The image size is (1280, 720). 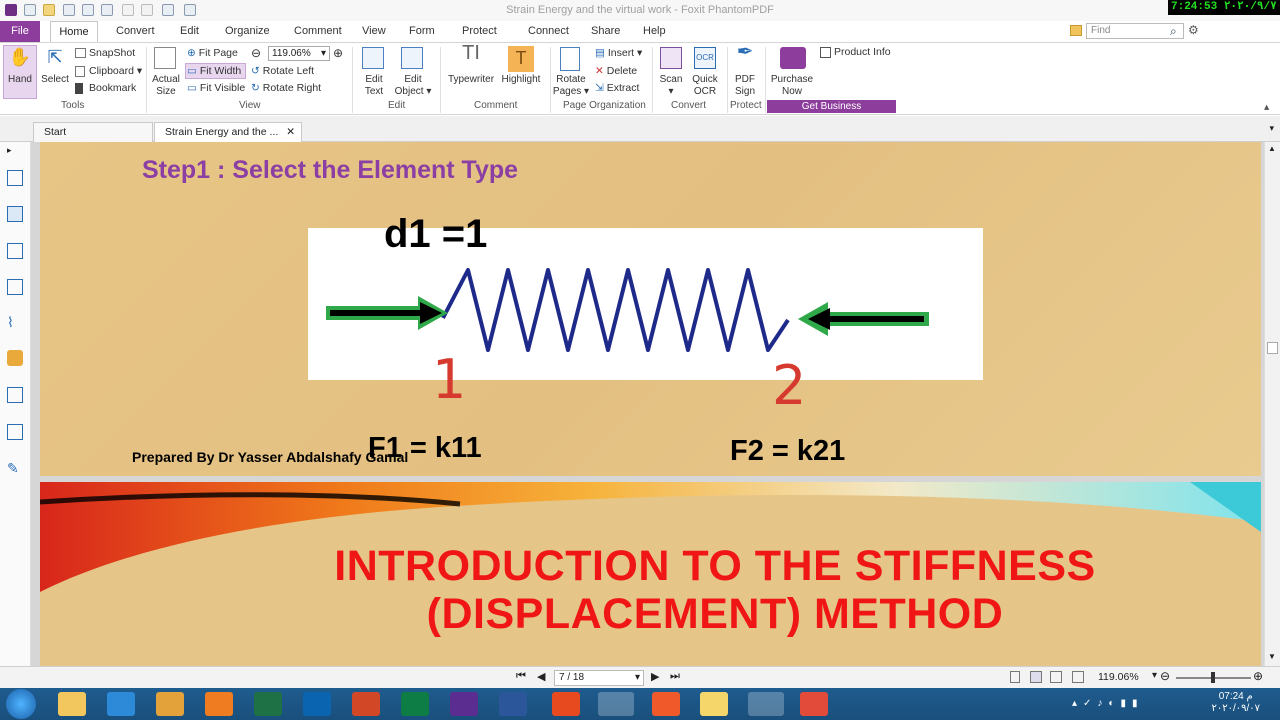 I want to click on tools-icon: ✎, so click(x=15, y=468).